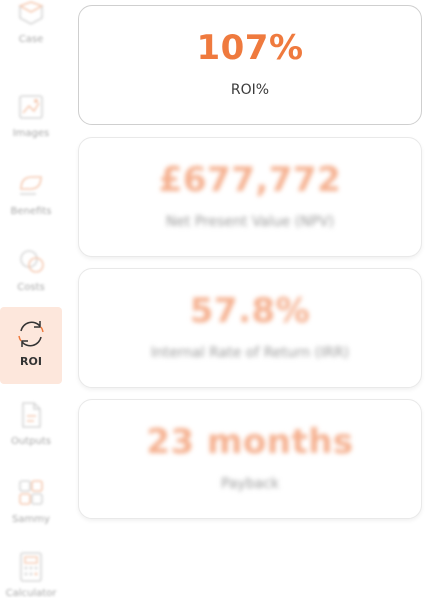 The height and width of the screenshot is (598, 435). I want to click on sammy-icon, so click(31, 493).